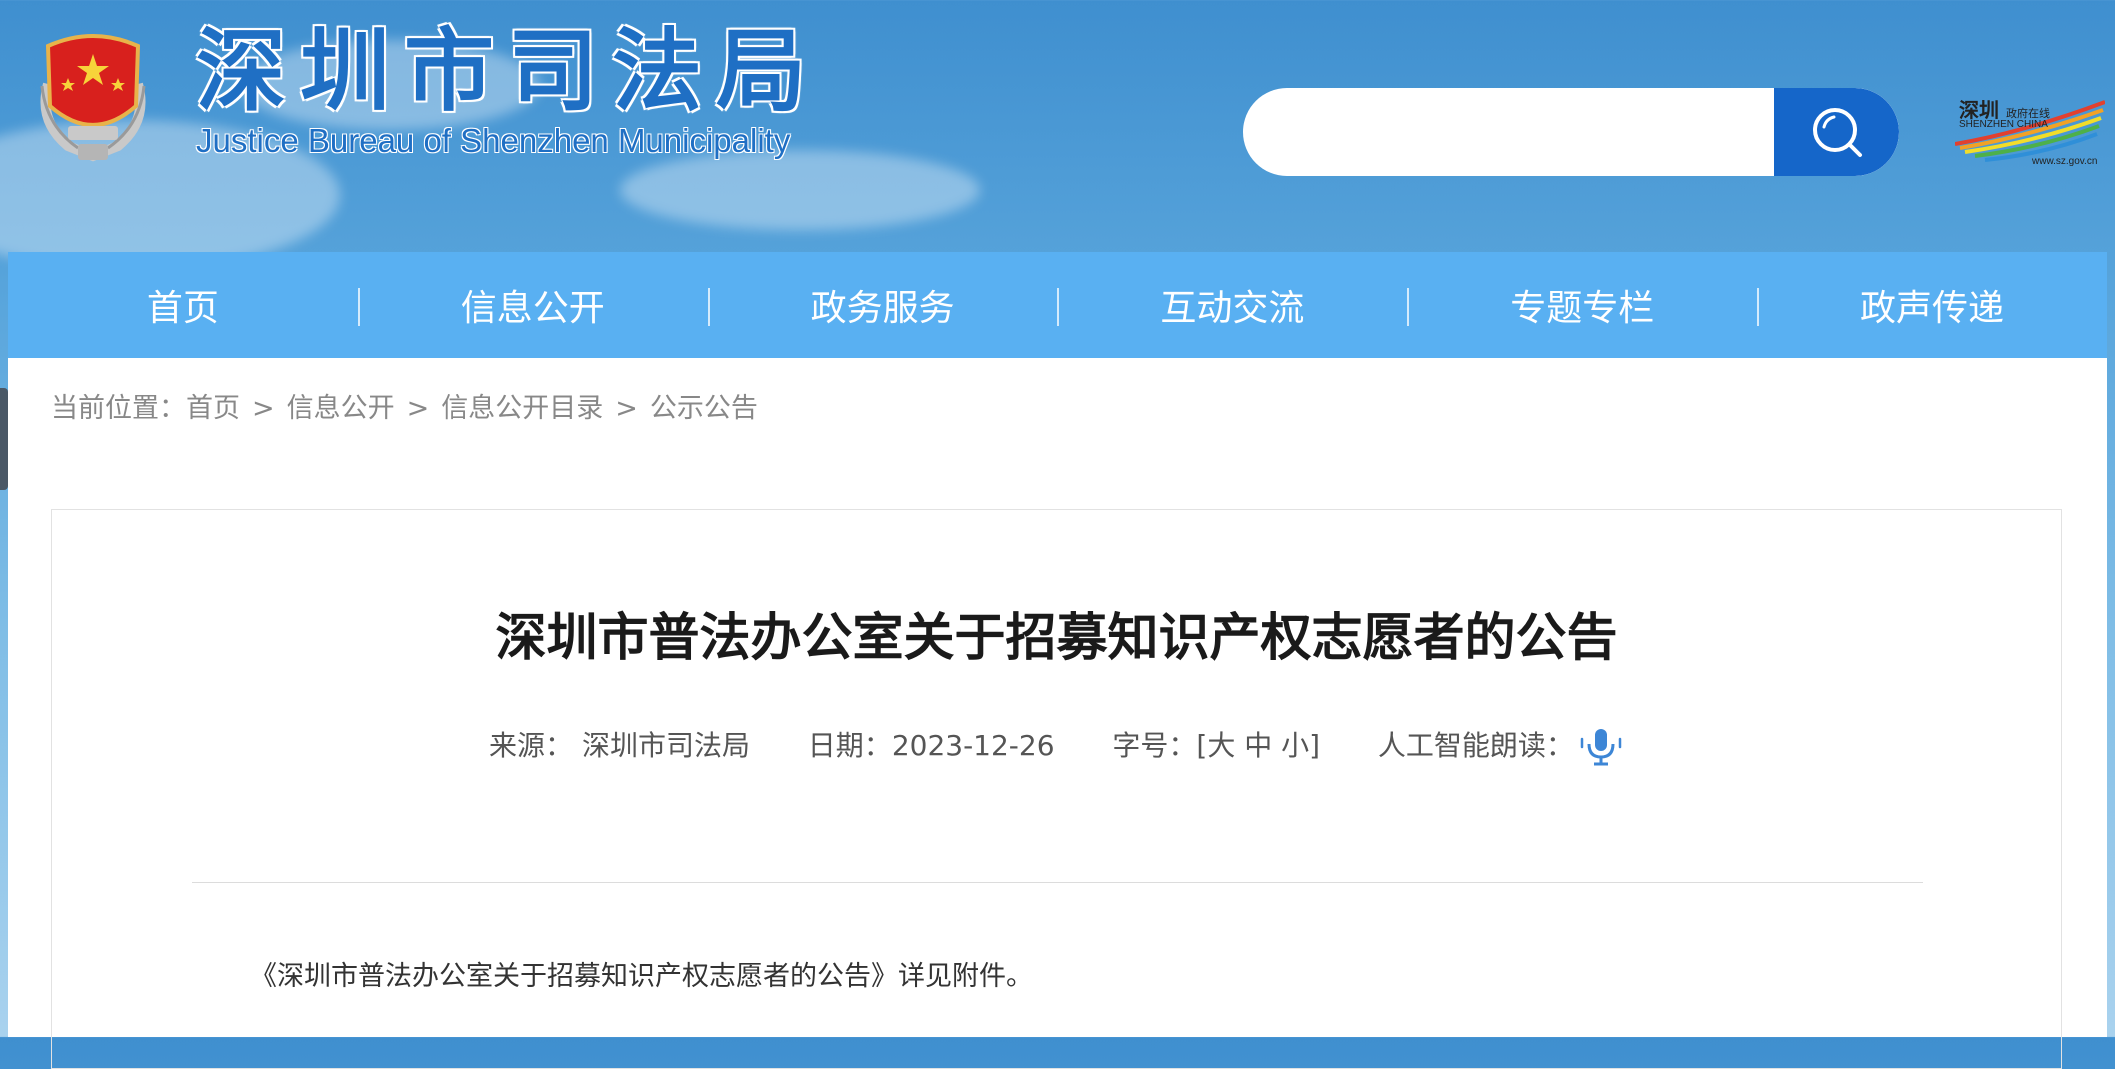 The height and width of the screenshot is (1069, 2115). I want to click on microphone-icon, so click(1601, 747).